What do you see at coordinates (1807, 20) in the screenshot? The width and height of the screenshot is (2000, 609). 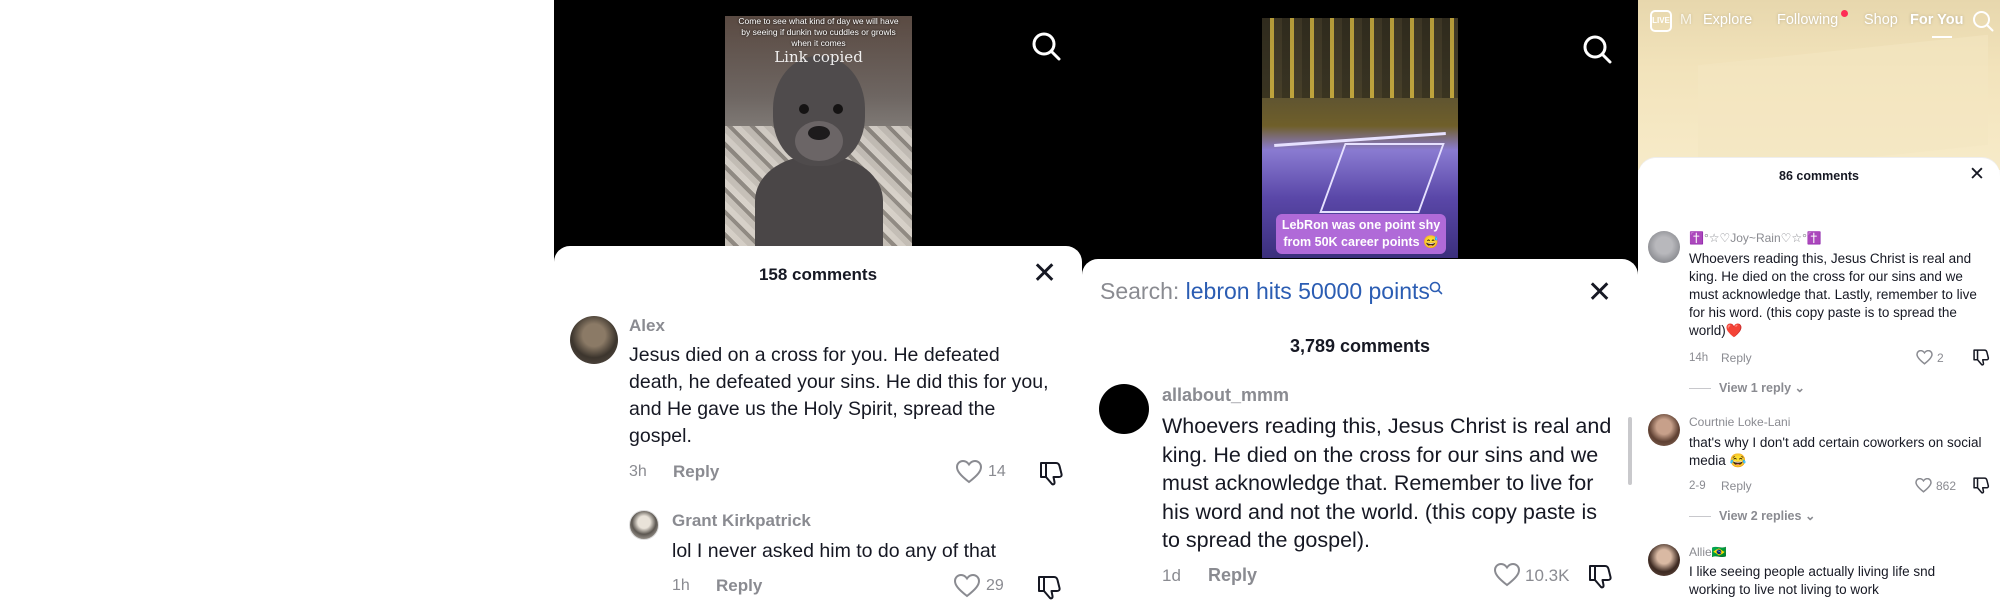 I see `nav-item-following: Following` at bounding box center [1807, 20].